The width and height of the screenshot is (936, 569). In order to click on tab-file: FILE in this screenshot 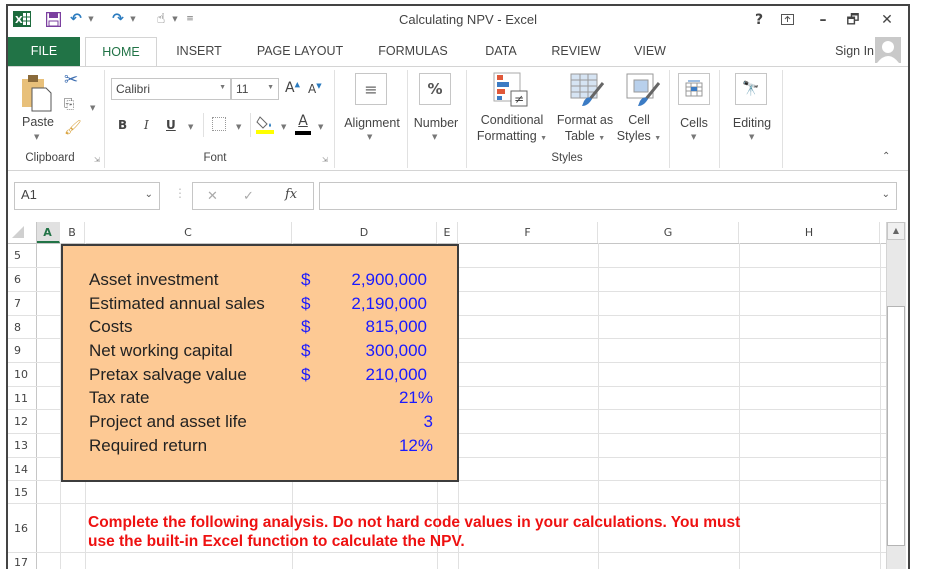, I will do `click(44, 51)`.